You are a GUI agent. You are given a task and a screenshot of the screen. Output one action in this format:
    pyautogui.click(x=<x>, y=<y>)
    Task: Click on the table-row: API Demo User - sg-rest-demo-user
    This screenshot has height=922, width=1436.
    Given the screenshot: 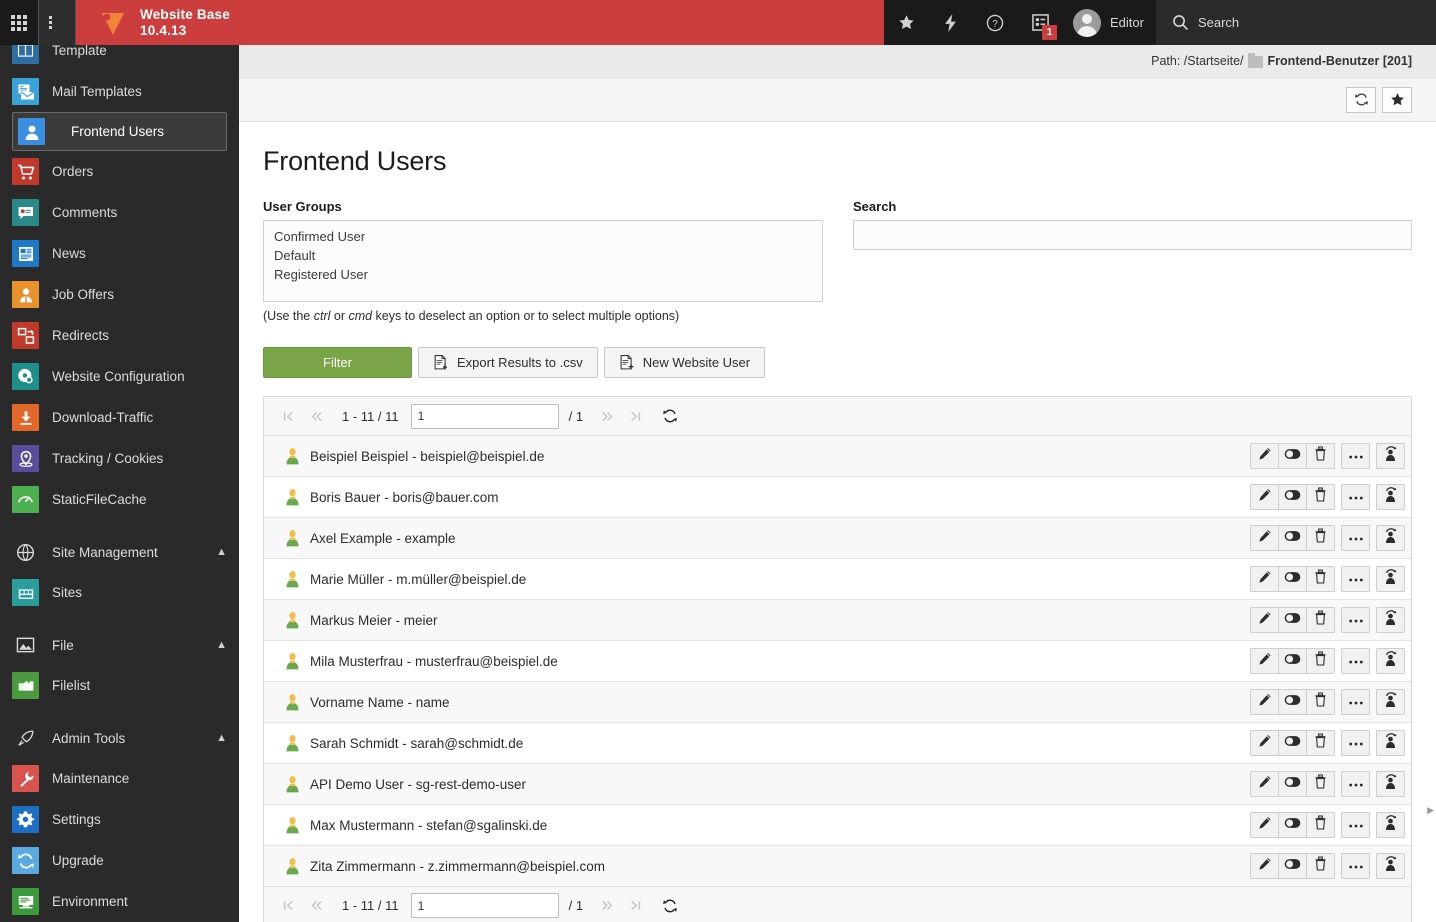 What is the action you would take?
    pyautogui.click(x=837, y=783)
    